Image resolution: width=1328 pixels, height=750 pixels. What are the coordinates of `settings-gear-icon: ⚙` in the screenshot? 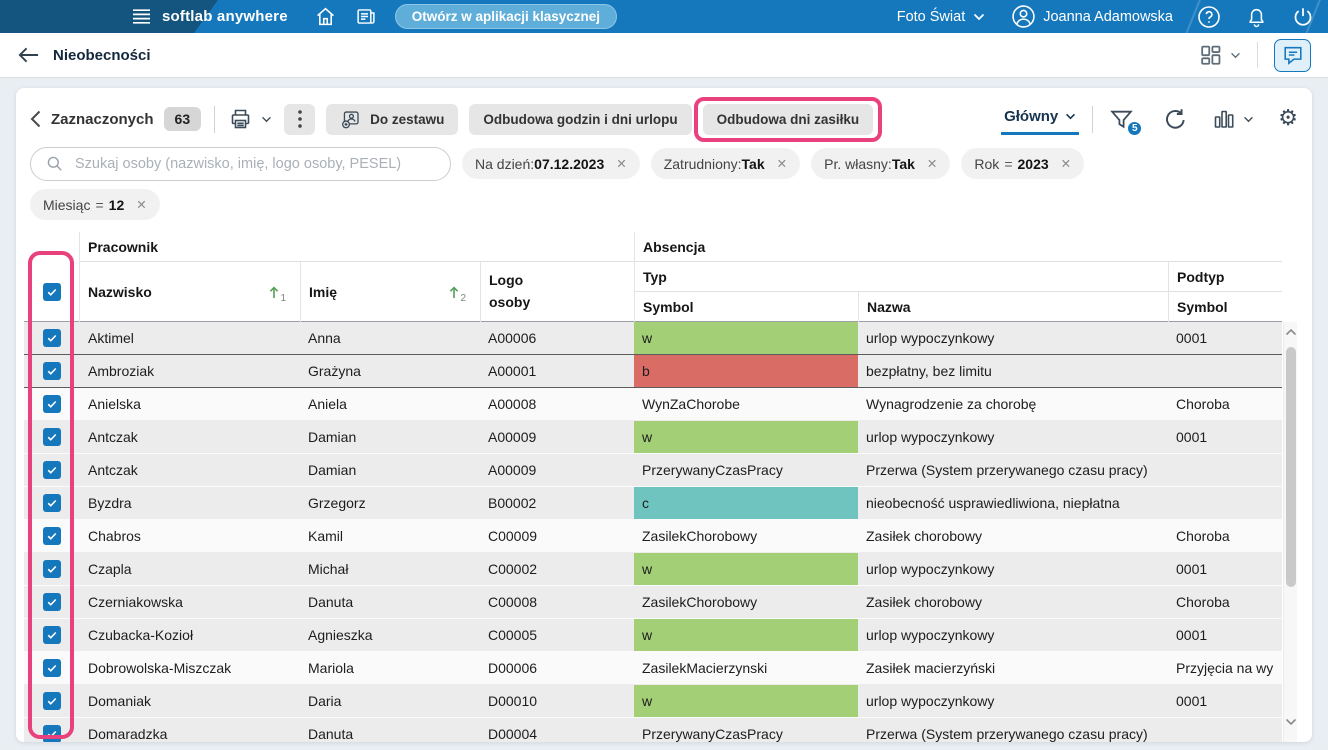 It's located at (1288, 119).